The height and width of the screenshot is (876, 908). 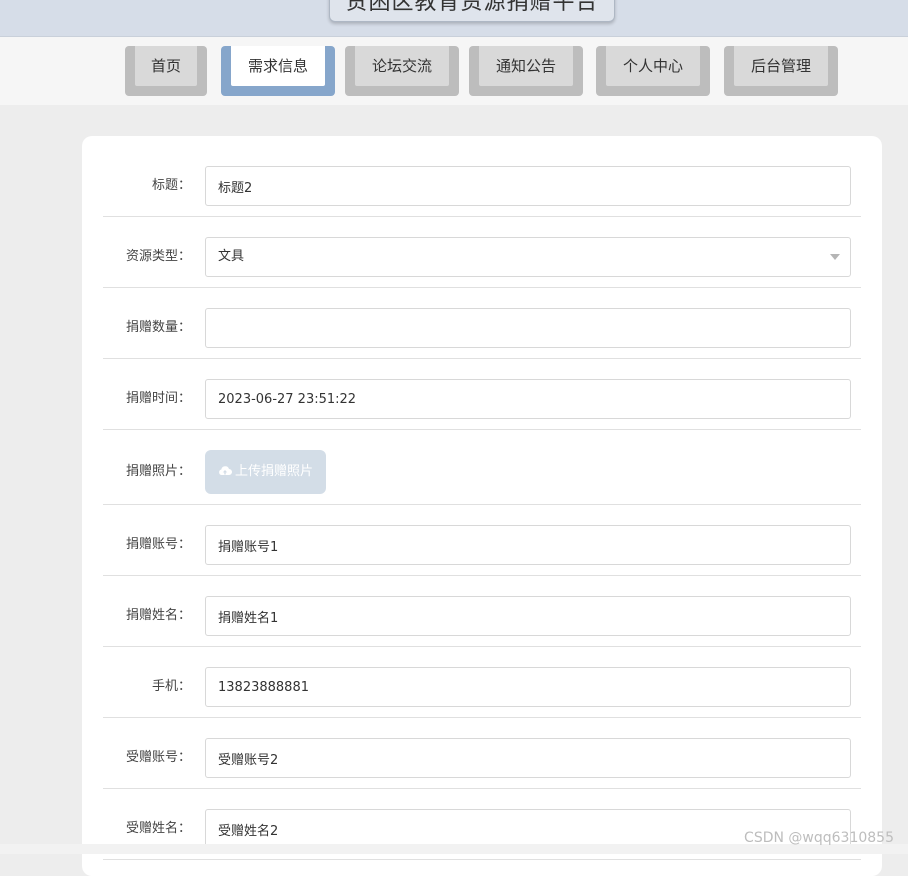 What do you see at coordinates (158, 256) in the screenshot?
I see `field-label: 资源类型：` at bounding box center [158, 256].